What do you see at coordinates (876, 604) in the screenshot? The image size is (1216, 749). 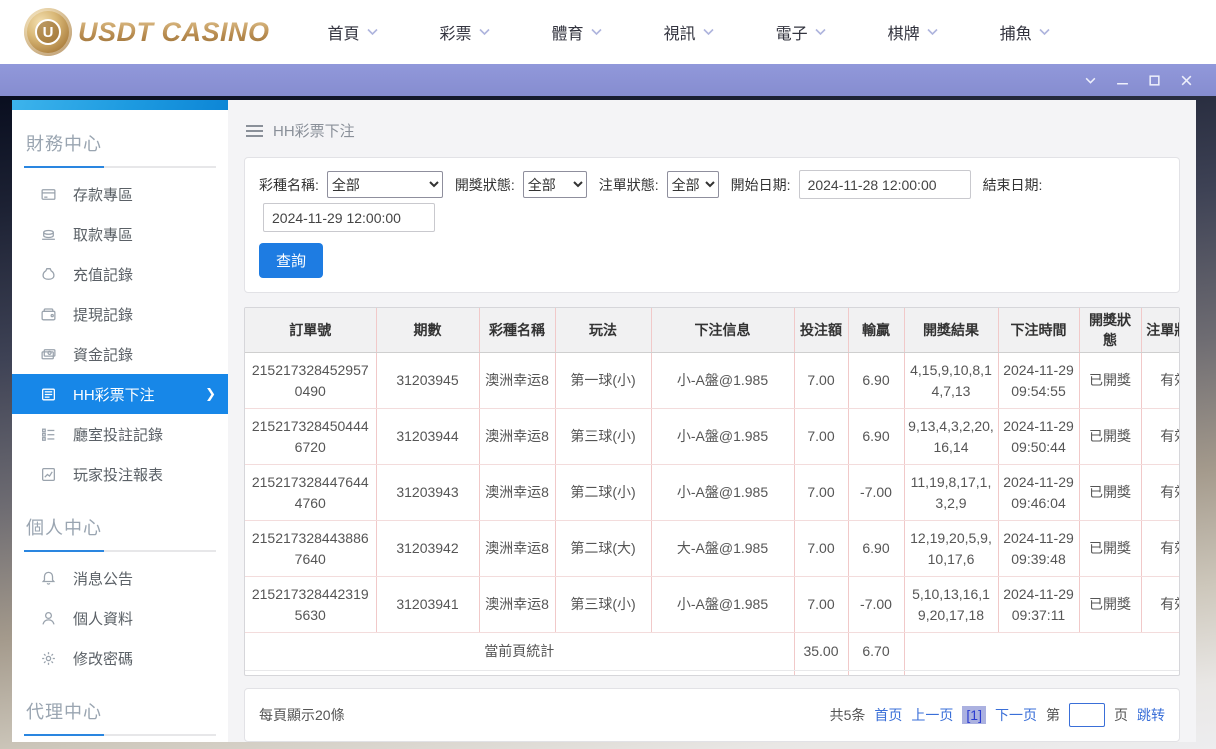 I see `table-cell: -7.00` at bounding box center [876, 604].